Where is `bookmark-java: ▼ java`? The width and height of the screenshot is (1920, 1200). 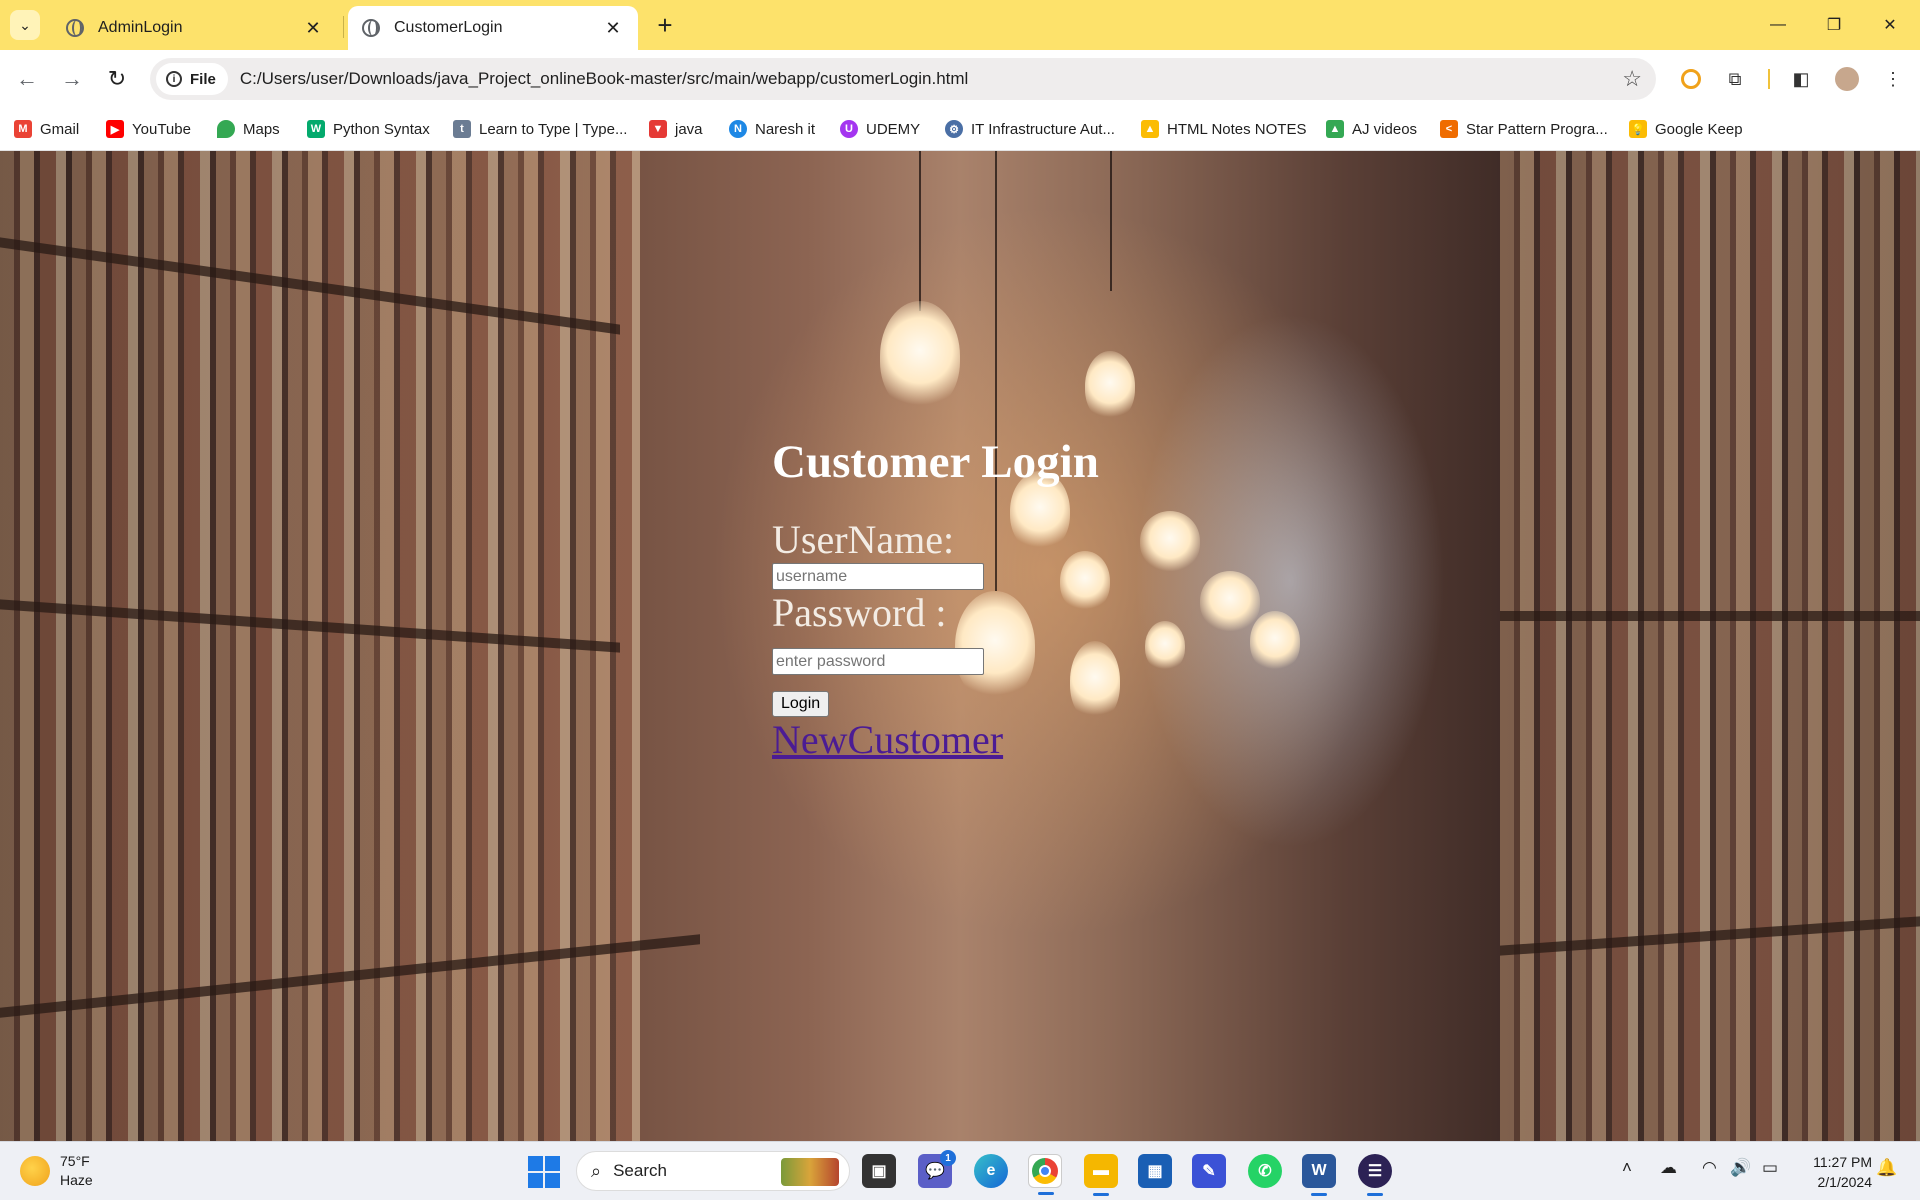
bookmark-java: ▼ java is located at coordinates (676, 129).